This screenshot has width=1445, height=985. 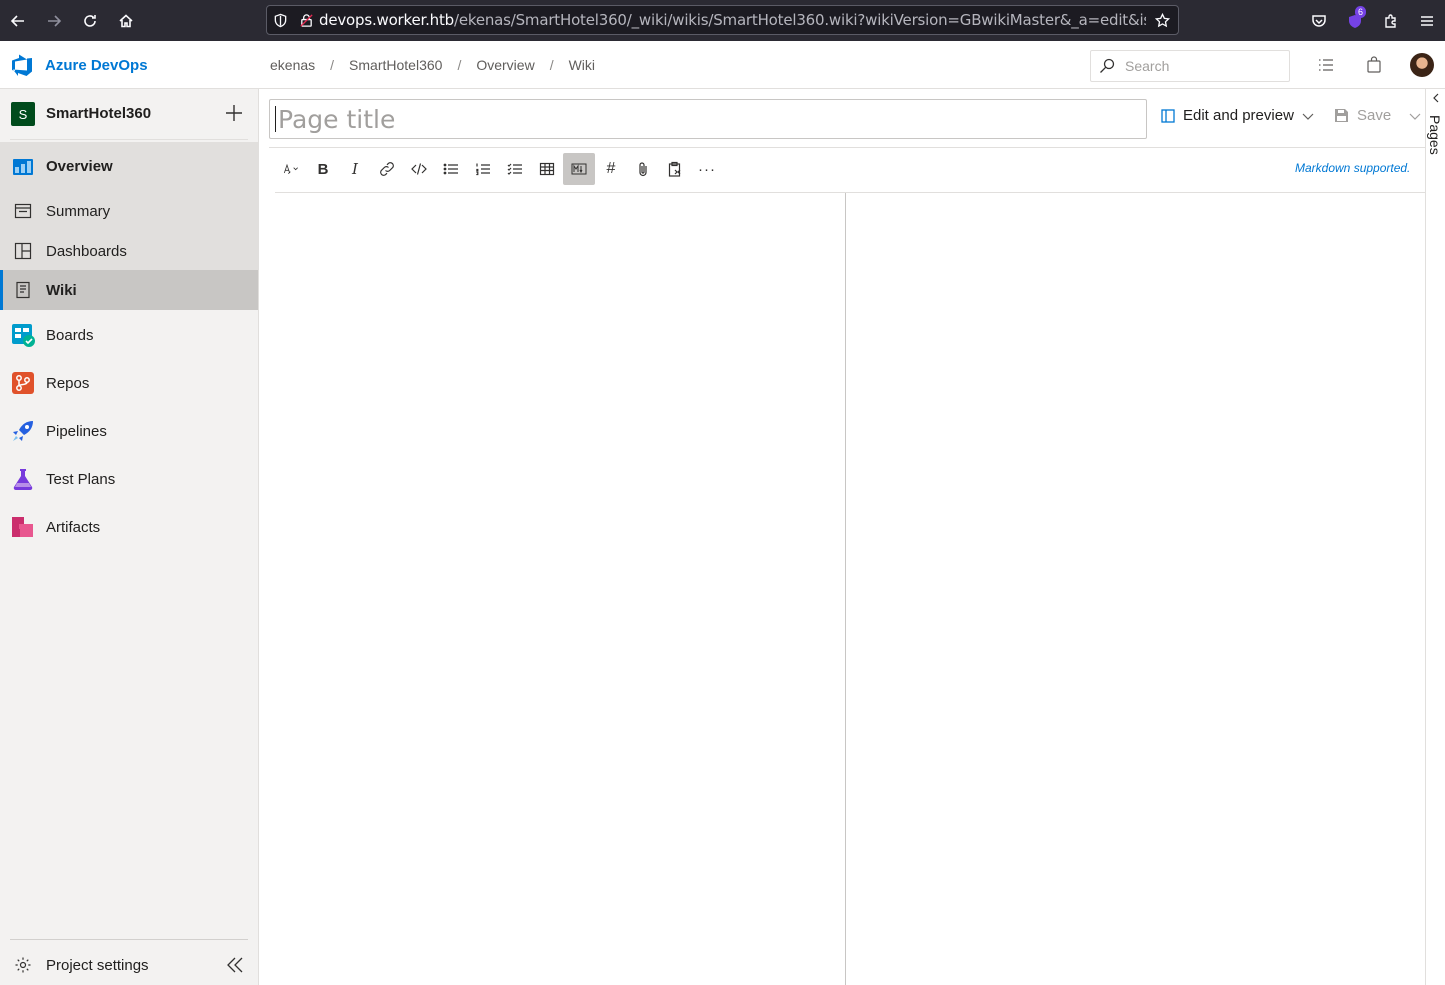 I want to click on azure-devops-logo: Azure DevOps, so click(x=79, y=65).